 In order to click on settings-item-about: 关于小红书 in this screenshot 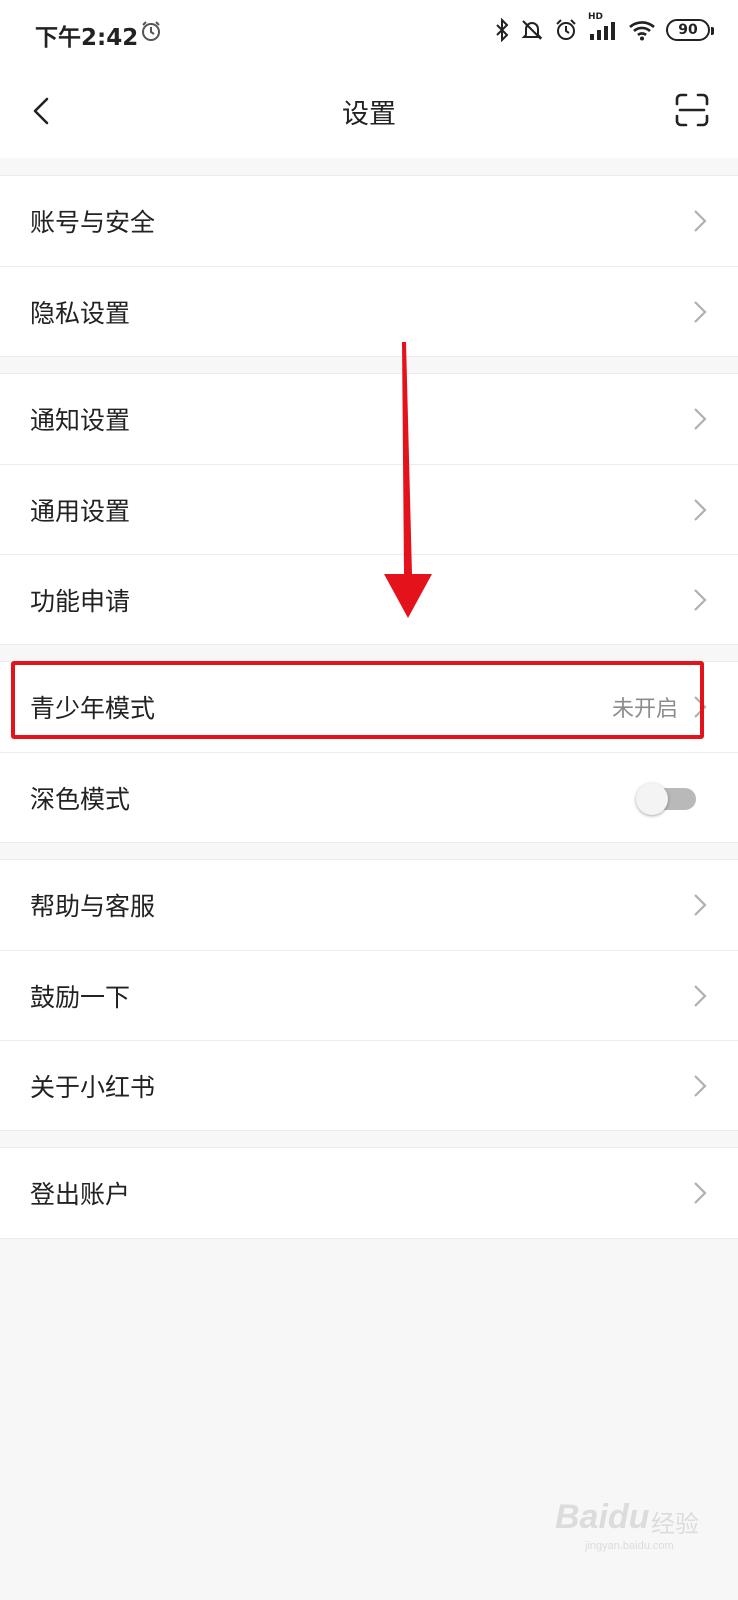, I will do `click(369, 1085)`.